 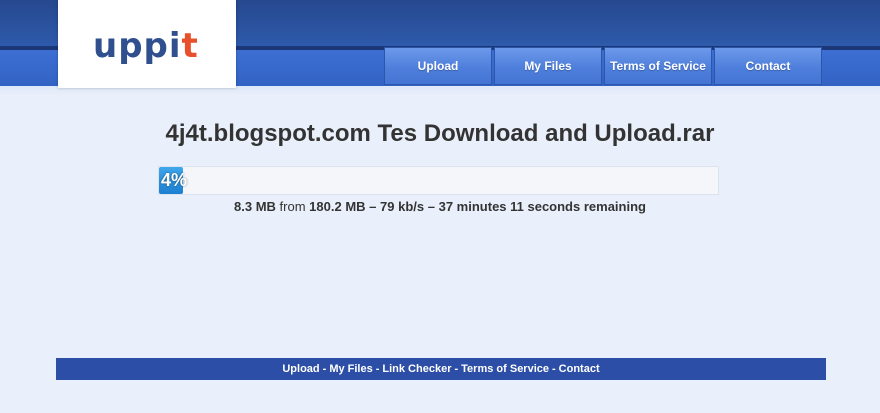 What do you see at coordinates (438, 66) in the screenshot?
I see `nav-upload: Upload` at bounding box center [438, 66].